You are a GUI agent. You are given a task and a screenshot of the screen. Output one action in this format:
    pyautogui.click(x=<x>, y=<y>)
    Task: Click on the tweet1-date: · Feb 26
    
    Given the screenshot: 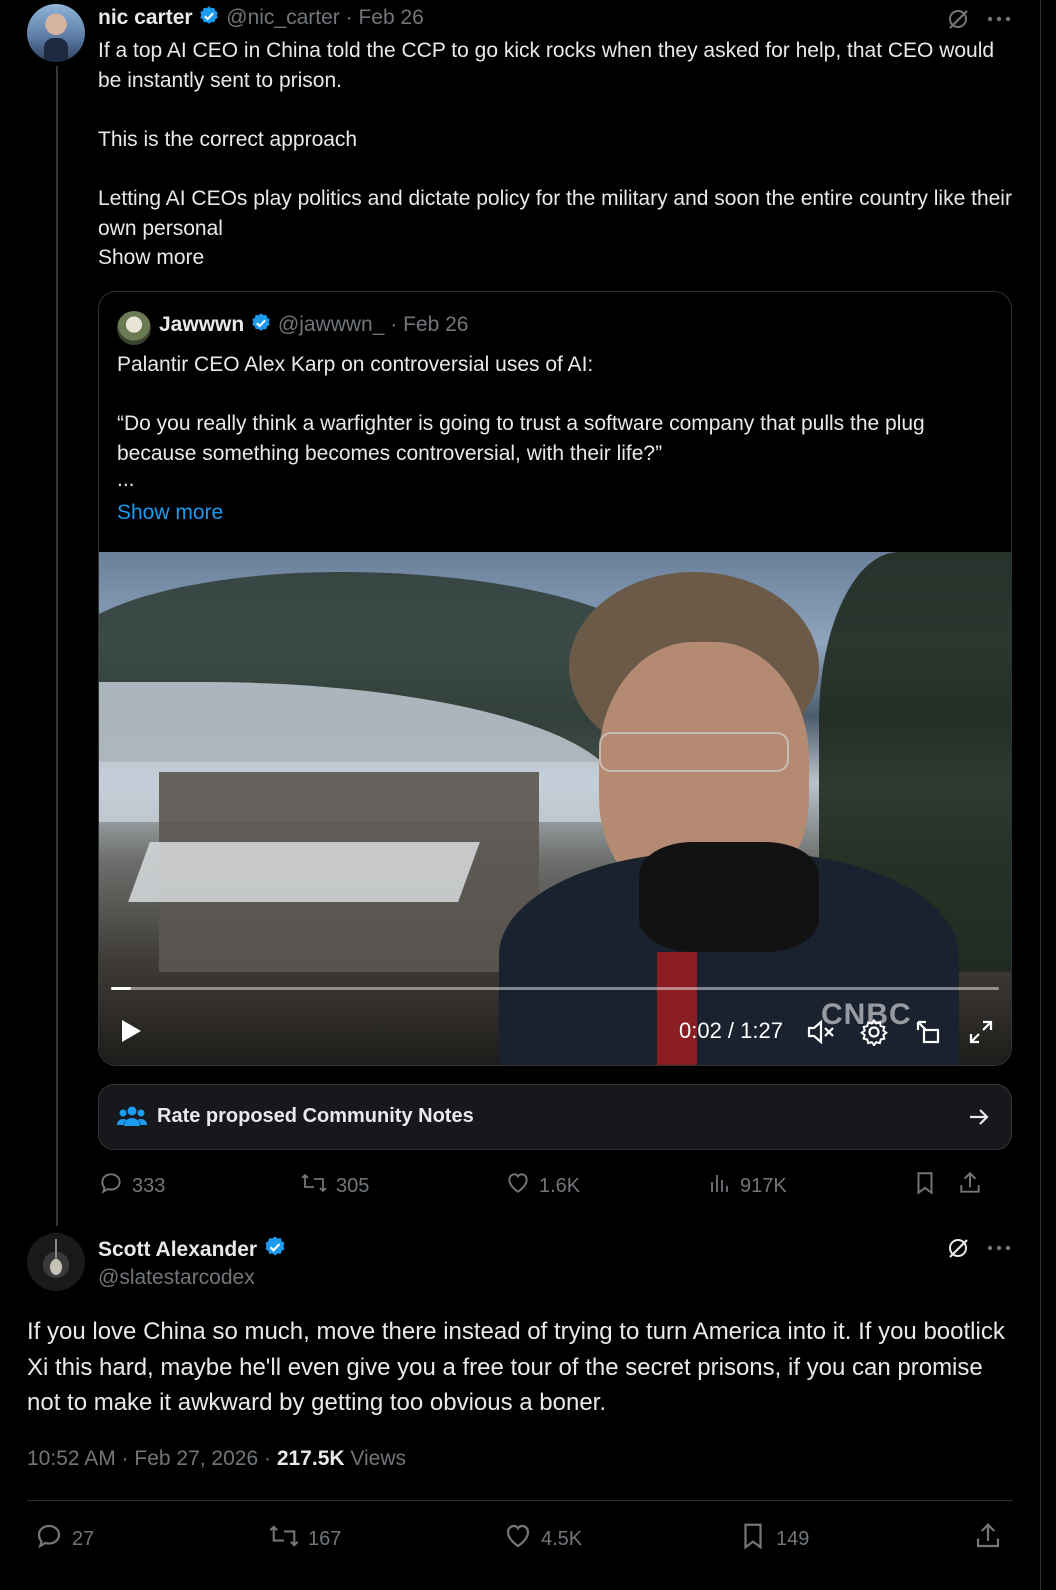 What is the action you would take?
    pyautogui.click(x=385, y=17)
    